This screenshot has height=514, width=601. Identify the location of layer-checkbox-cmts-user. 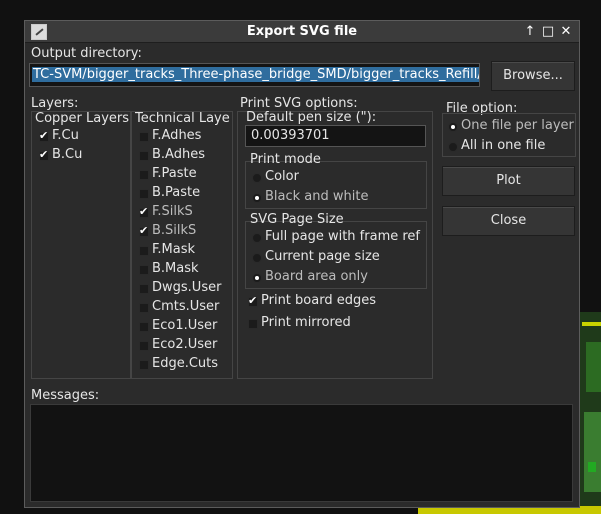
(144, 308).